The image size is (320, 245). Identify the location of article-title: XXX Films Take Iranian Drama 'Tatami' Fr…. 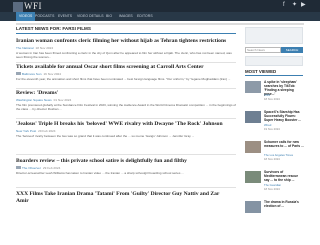
(123, 197).